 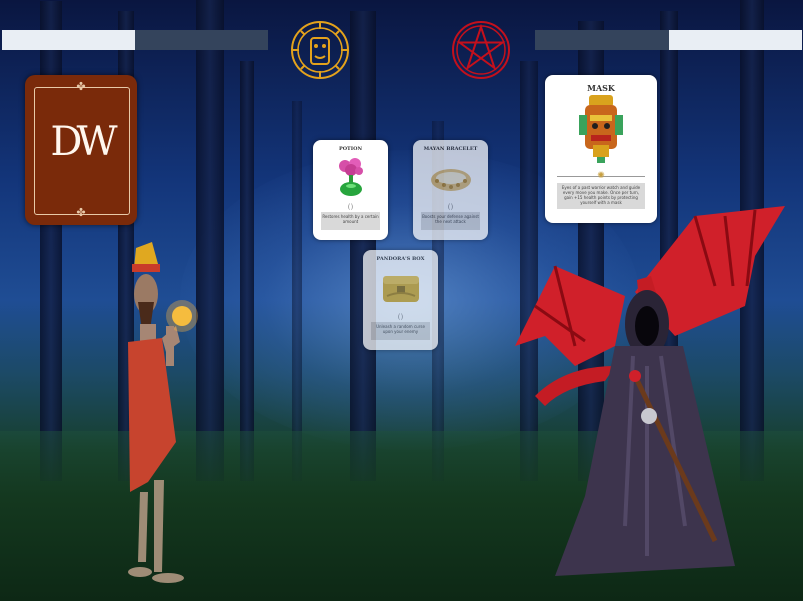 What do you see at coordinates (601, 129) in the screenshot?
I see `mayan-mask-icon` at bounding box center [601, 129].